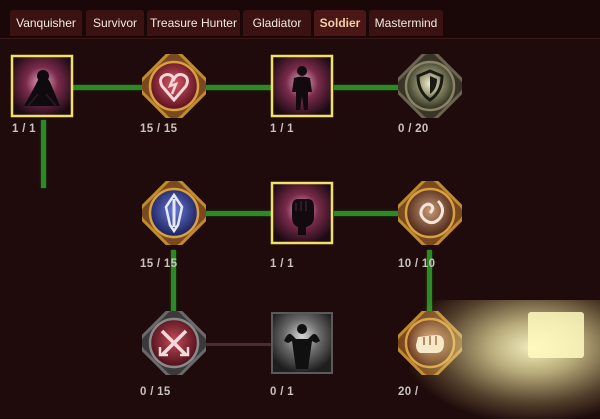 Image resolution: width=600 pixels, height=419 pixels. What do you see at coordinates (417, 264) in the screenshot?
I see `points-spiral: 10 / 10` at bounding box center [417, 264].